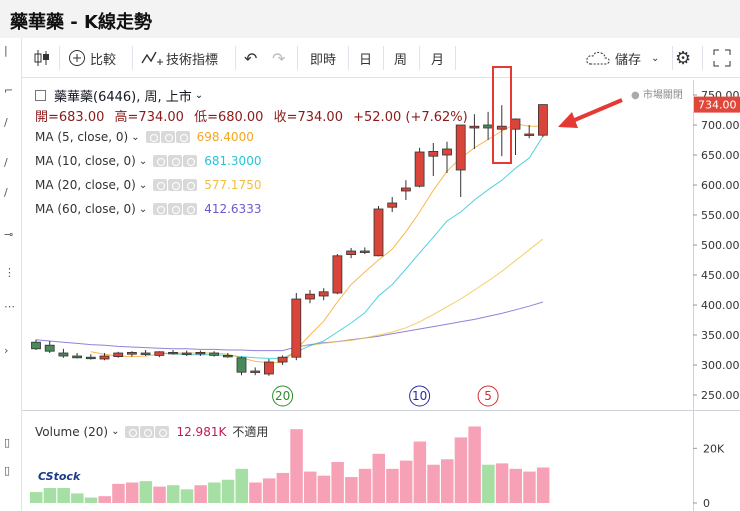 This screenshot has width=740, height=511. Describe the element at coordinates (568, 120) in the screenshot. I see `annotation-arrowhead` at that location.